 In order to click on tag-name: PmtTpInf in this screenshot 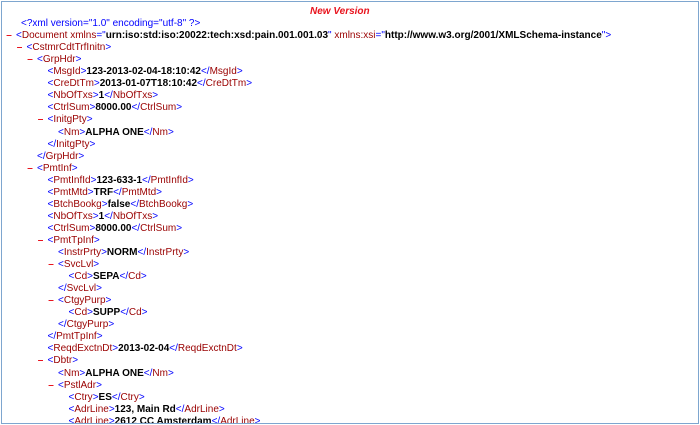, I will do `click(73, 240)`.